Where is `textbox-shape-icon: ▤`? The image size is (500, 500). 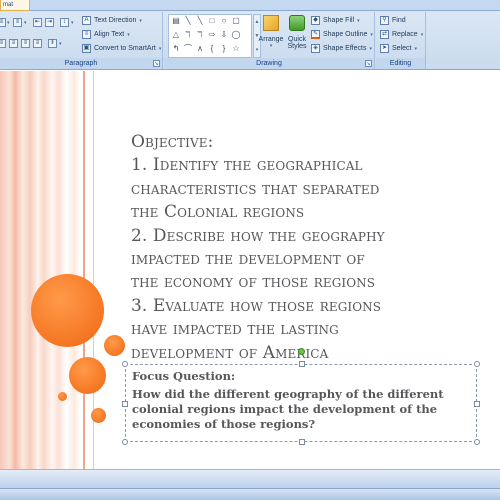 textbox-shape-icon: ▤ is located at coordinates (176, 21).